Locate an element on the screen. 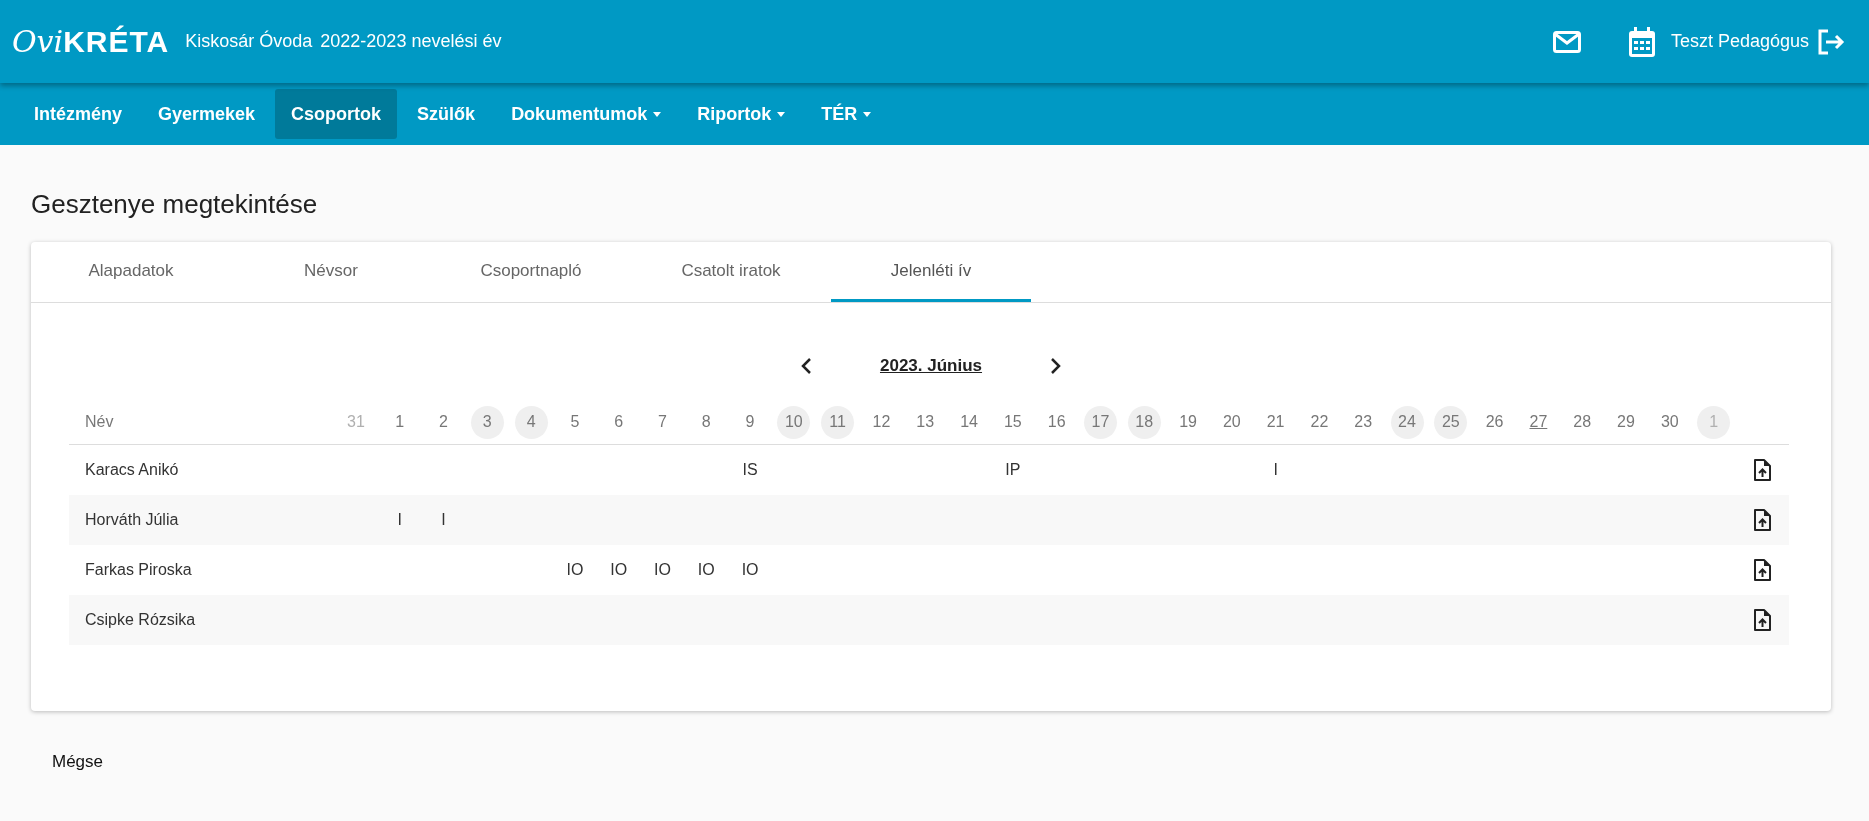  nav-item: Gyermekek is located at coordinates (207, 114).